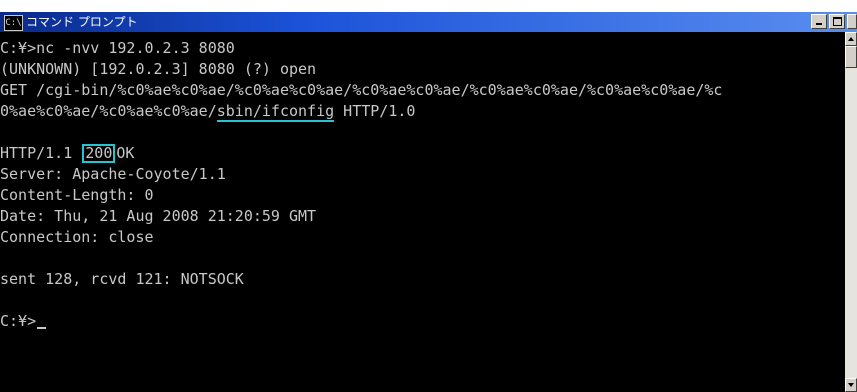  What do you see at coordinates (851, 39) in the screenshot?
I see `scroll-up-arrow-icon` at bounding box center [851, 39].